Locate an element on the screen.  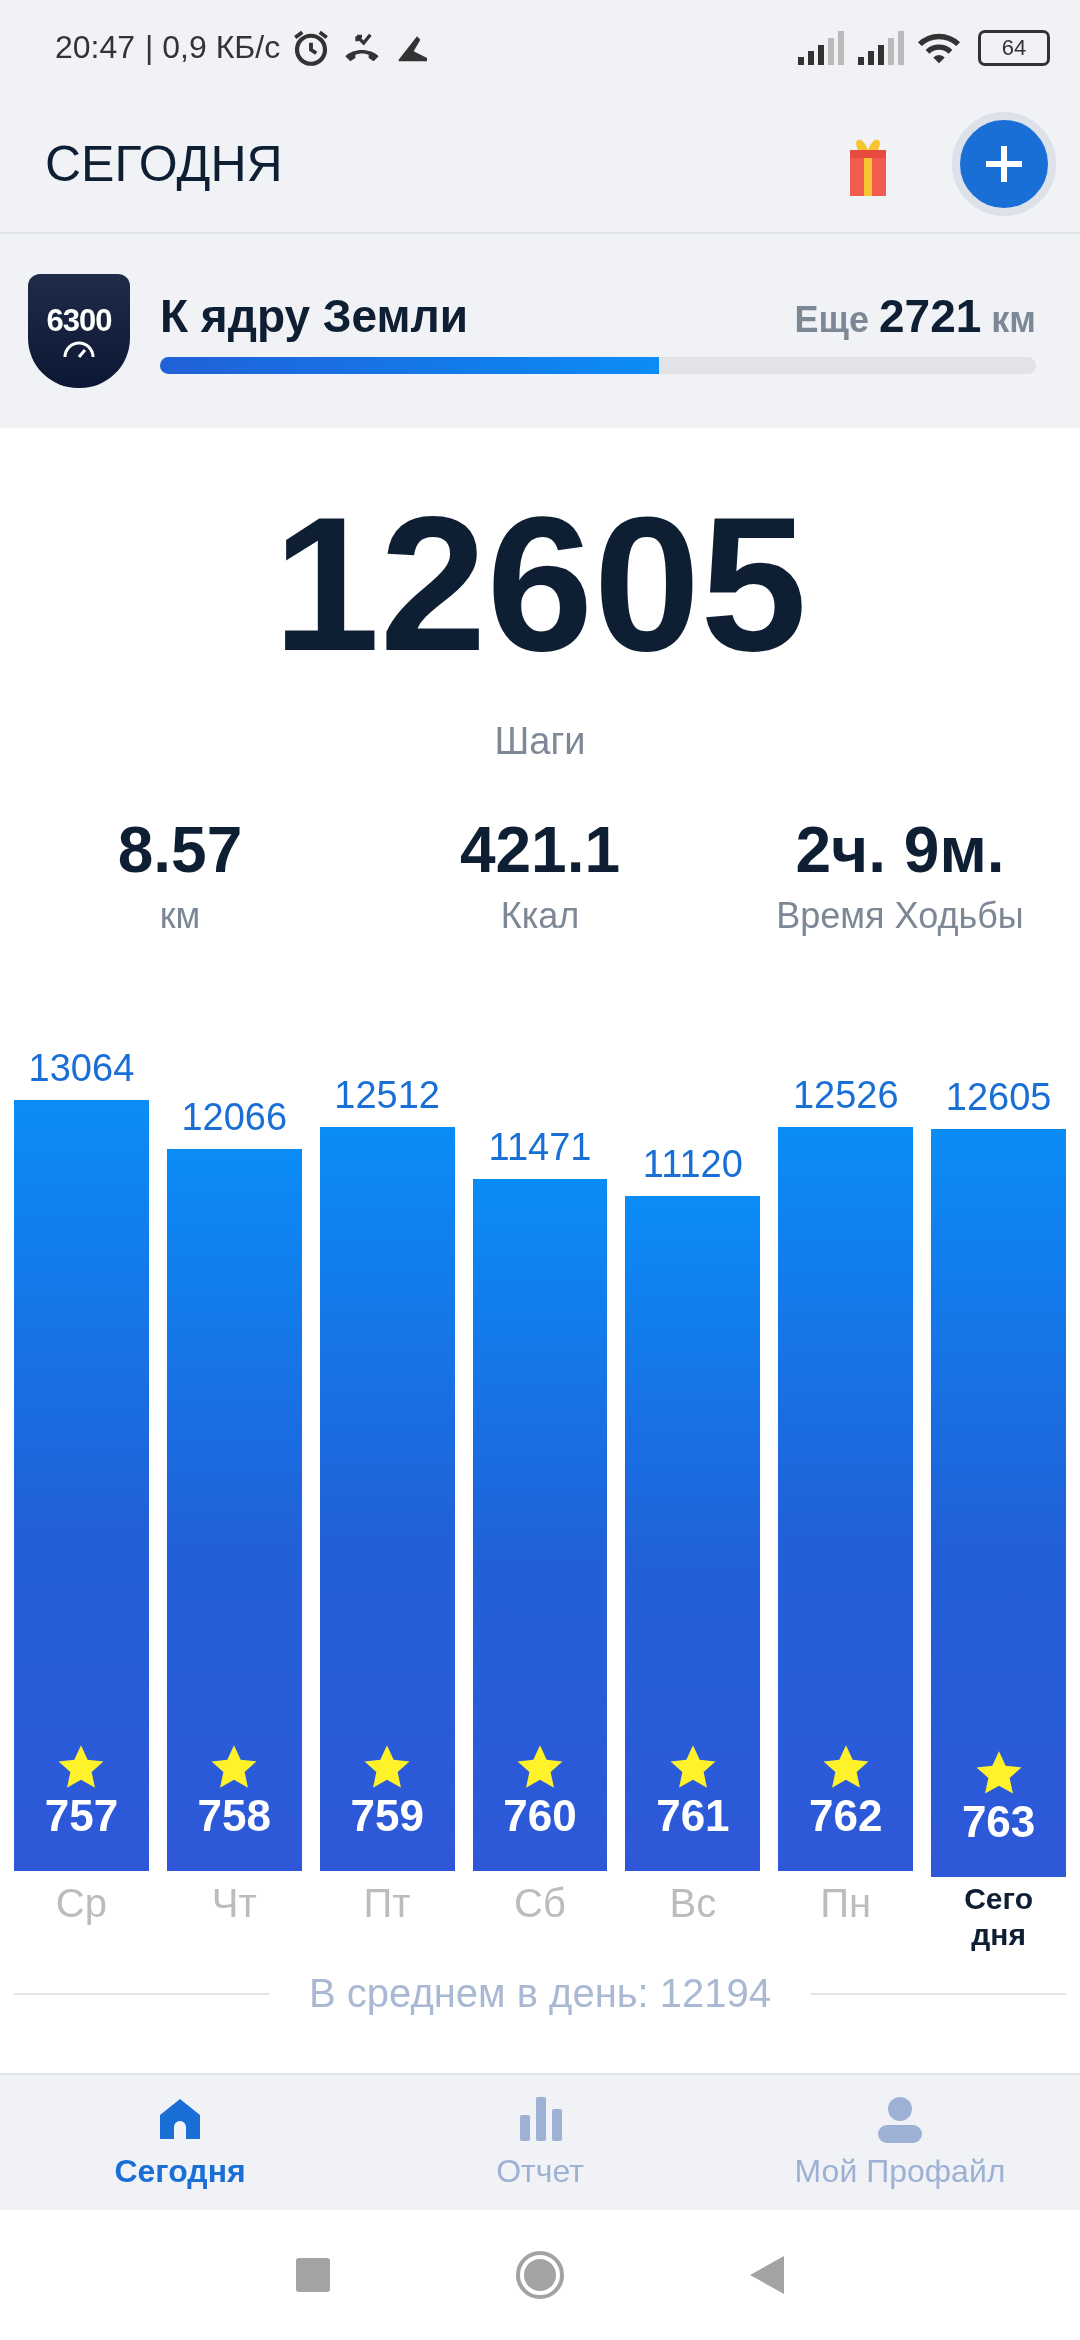
bar-value: 11120 is located at coordinates (692, 1164).